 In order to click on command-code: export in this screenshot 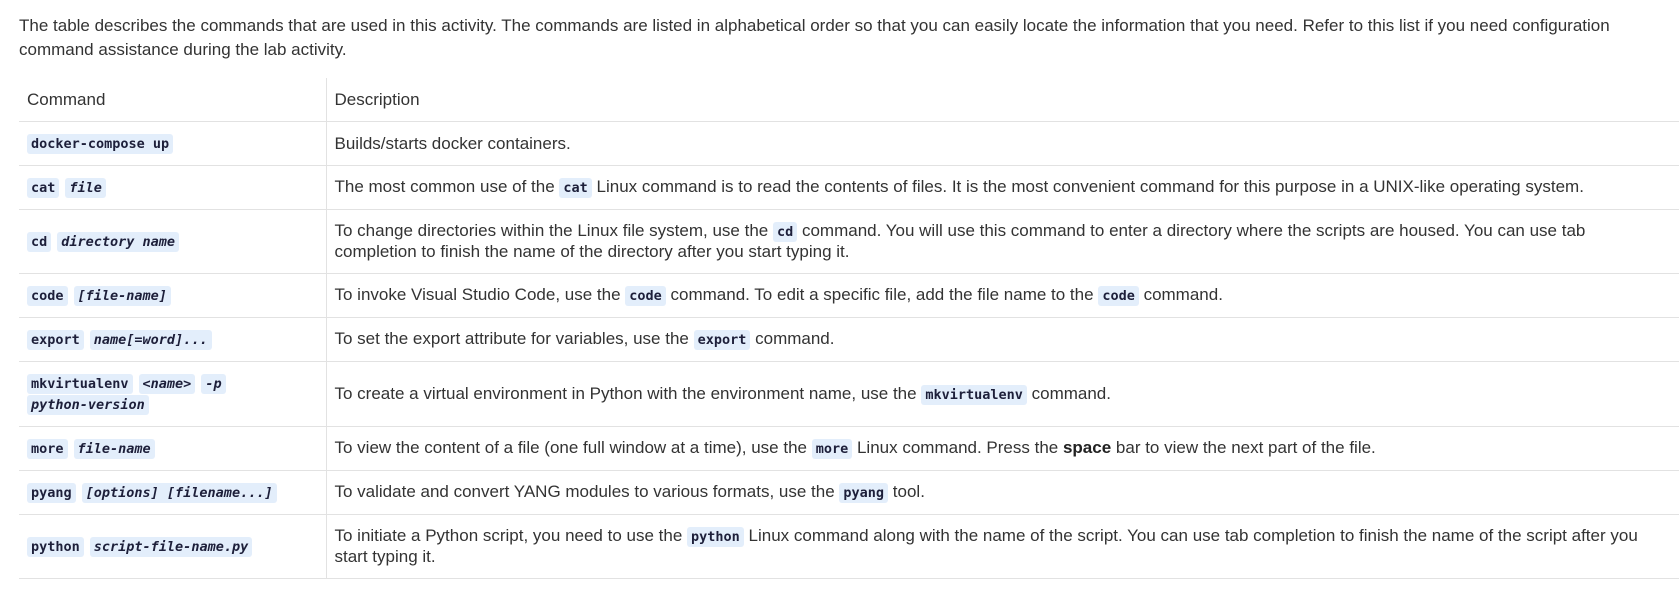, I will do `click(55, 340)`.